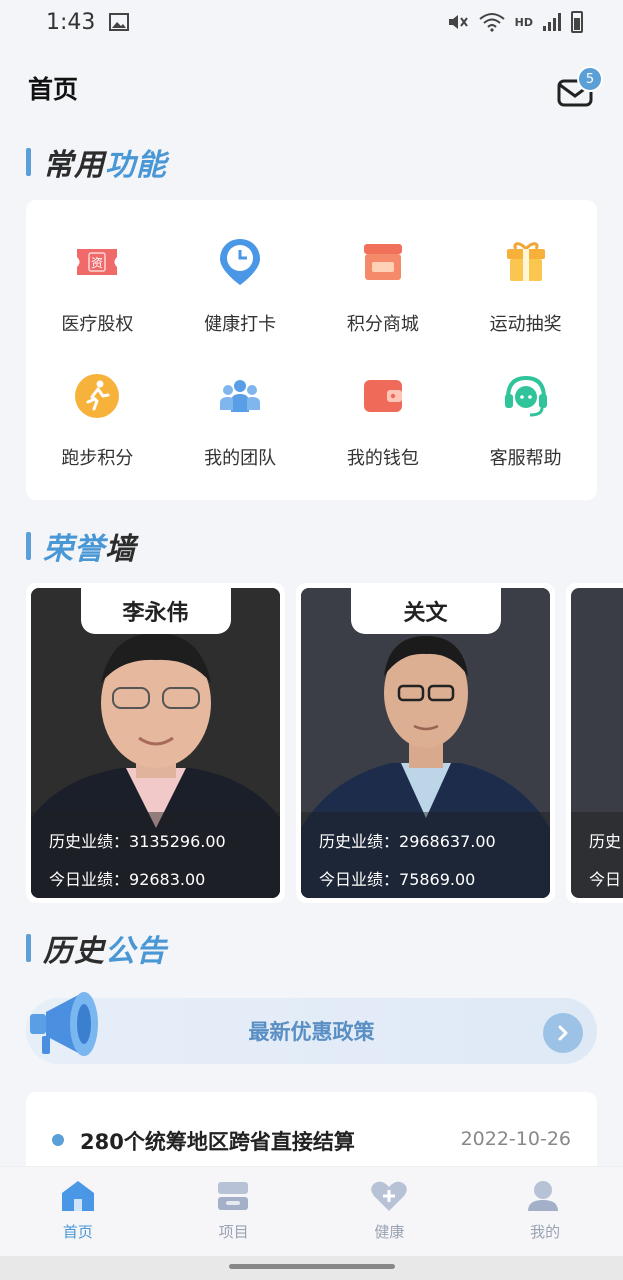 This screenshot has width=623, height=1280. Describe the element at coordinates (217, 1142) in the screenshot. I see `news-title: 280个统筹地区跨省直接结算` at that location.